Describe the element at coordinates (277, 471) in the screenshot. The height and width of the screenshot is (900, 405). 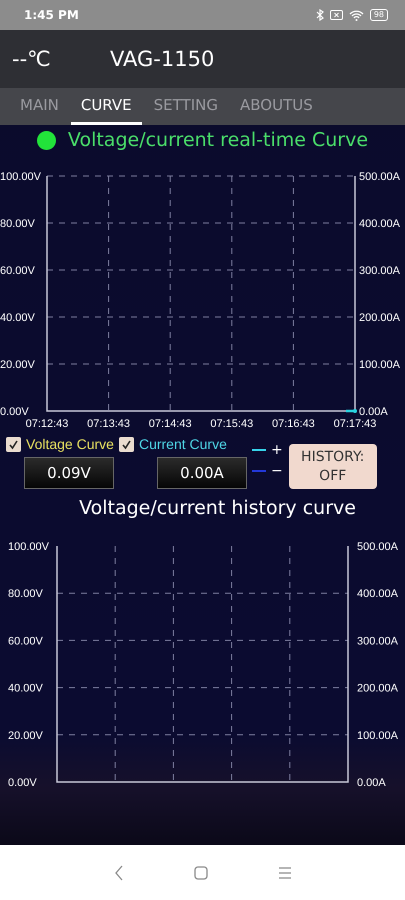
I see `legend-sign: −` at that location.